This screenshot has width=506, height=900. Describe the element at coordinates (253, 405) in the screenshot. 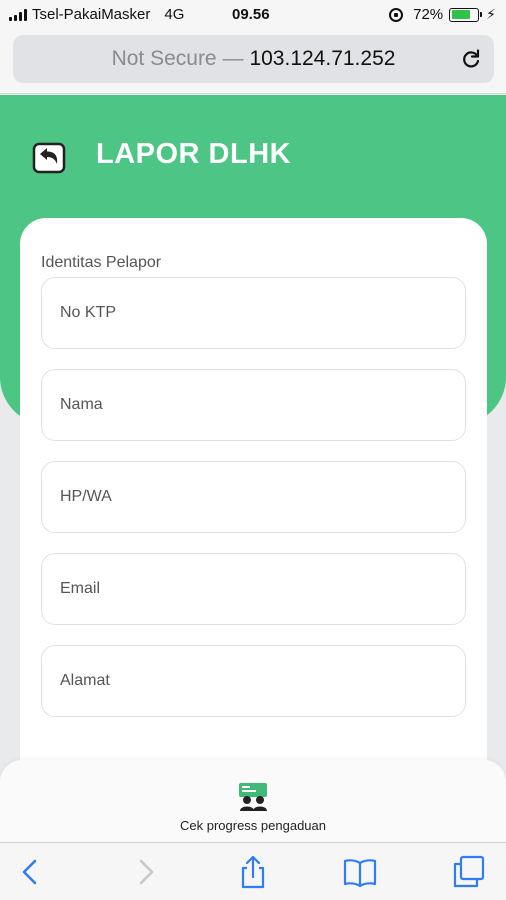

I see `name-field` at that location.